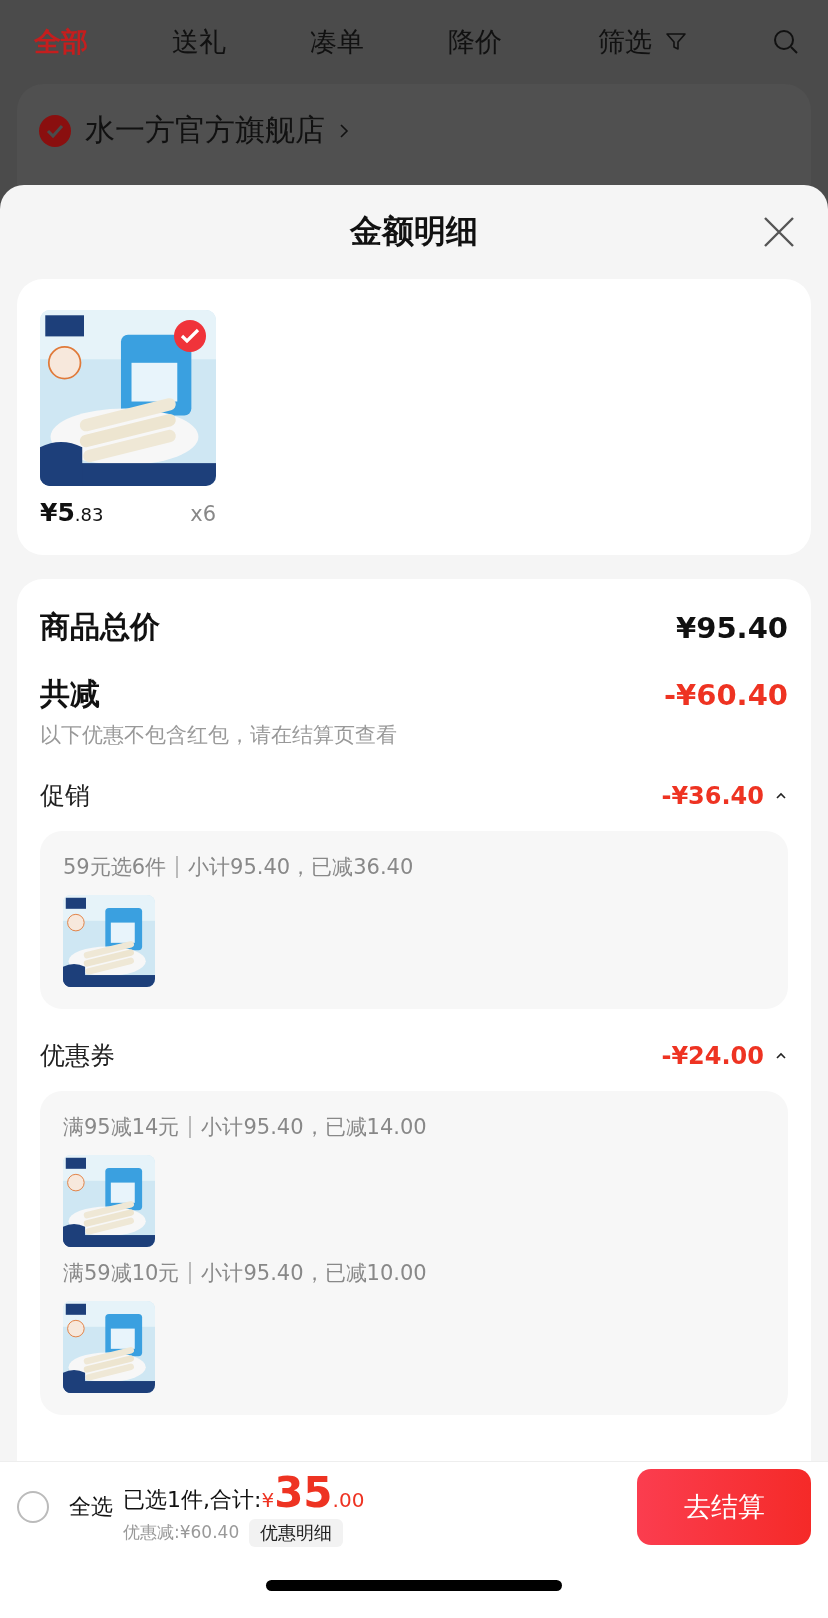 The width and height of the screenshot is (828, 1618). I want to click on discount-condition: 满59减10元, so click(121, 1273).